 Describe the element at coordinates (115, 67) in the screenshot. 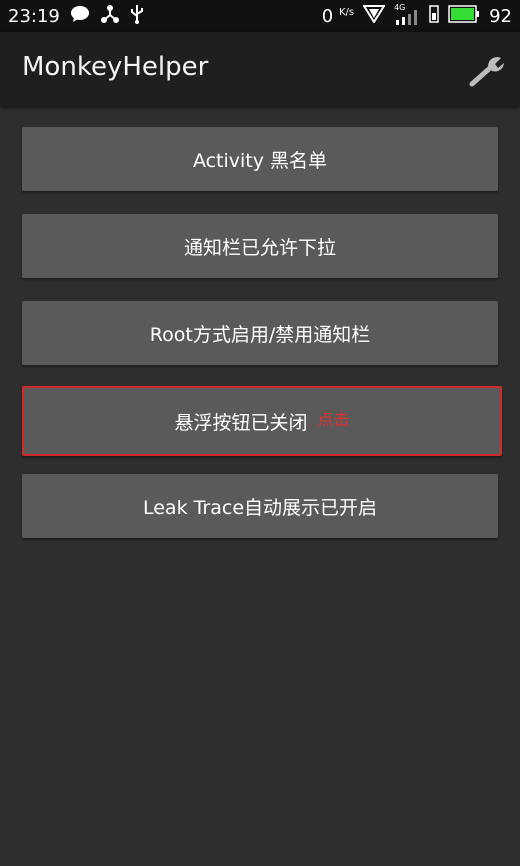

I see `app-title: MonkeyHelper` at that location.